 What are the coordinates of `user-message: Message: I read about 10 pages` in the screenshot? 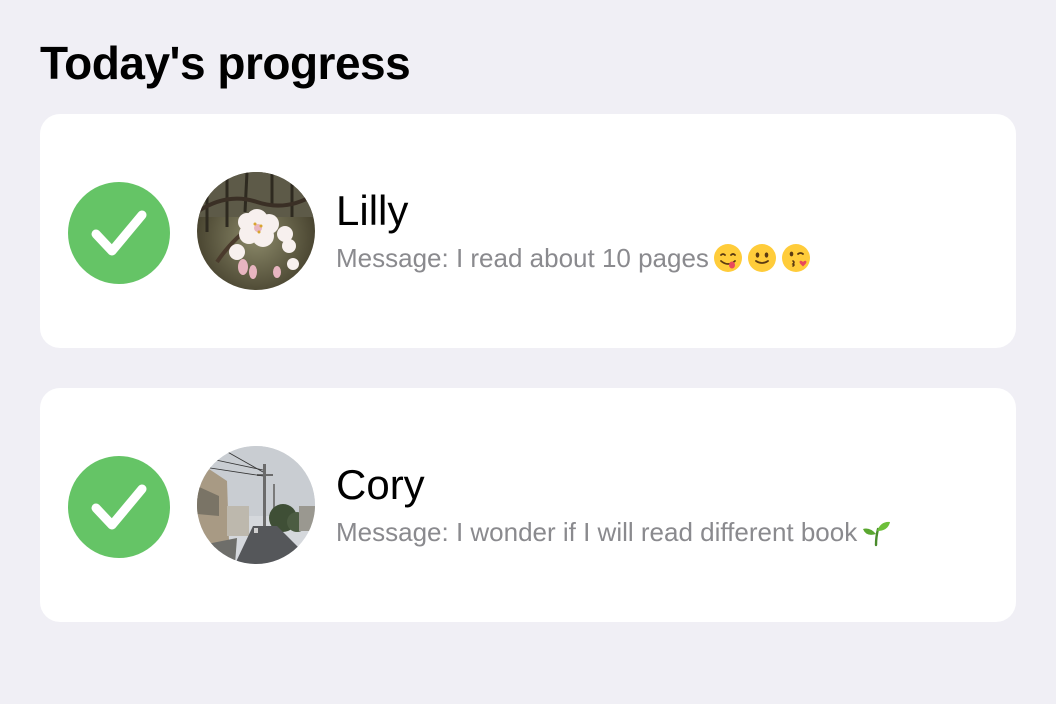 It's located at (573, 258).